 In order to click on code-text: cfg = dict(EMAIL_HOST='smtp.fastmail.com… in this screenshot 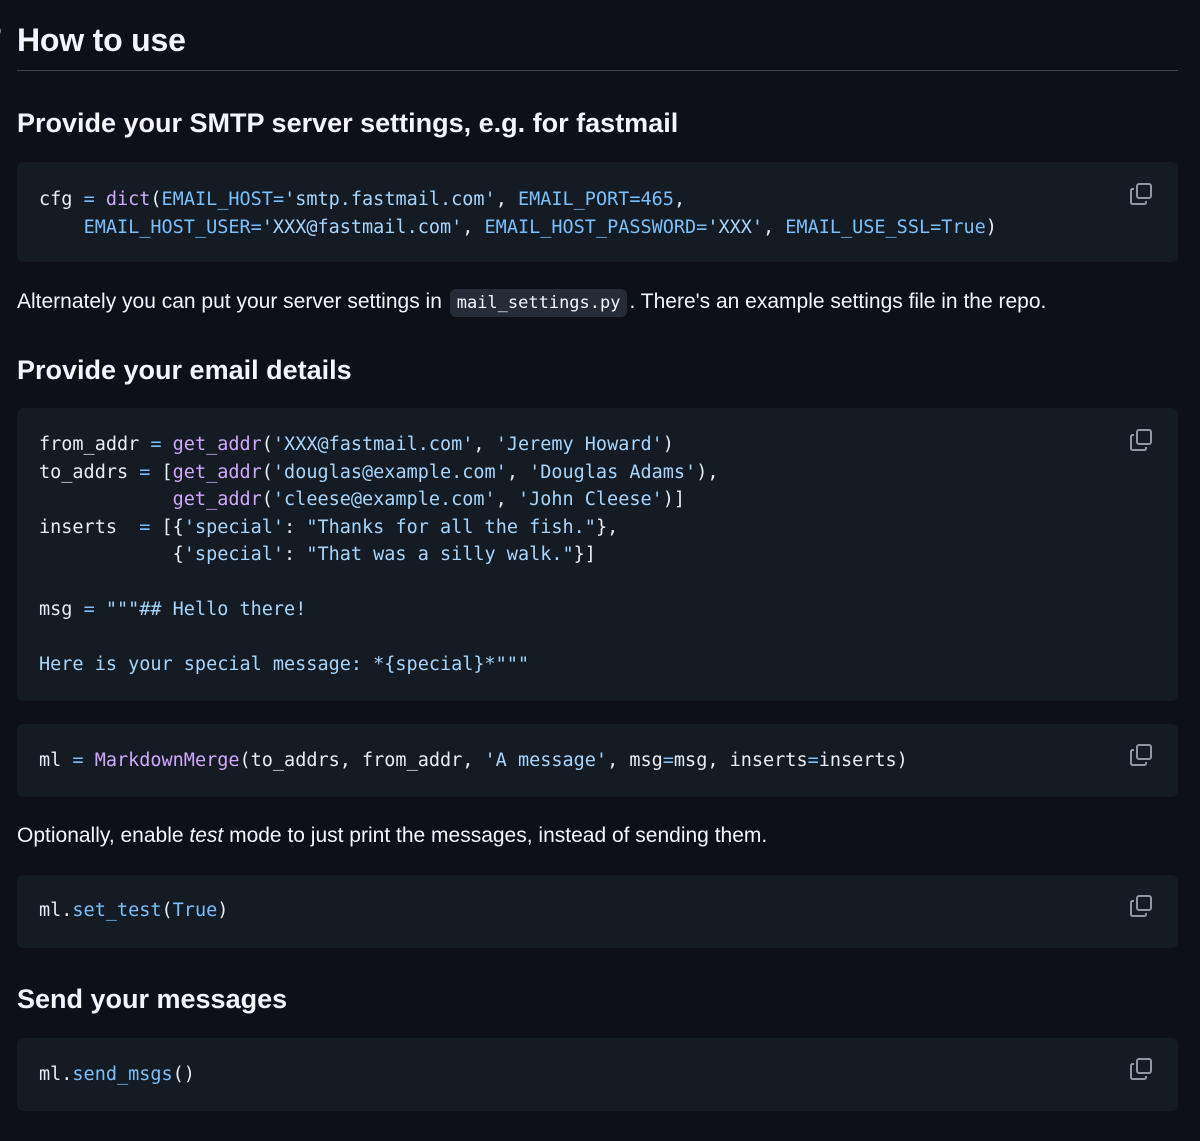, I will do `click(362, 199)`.